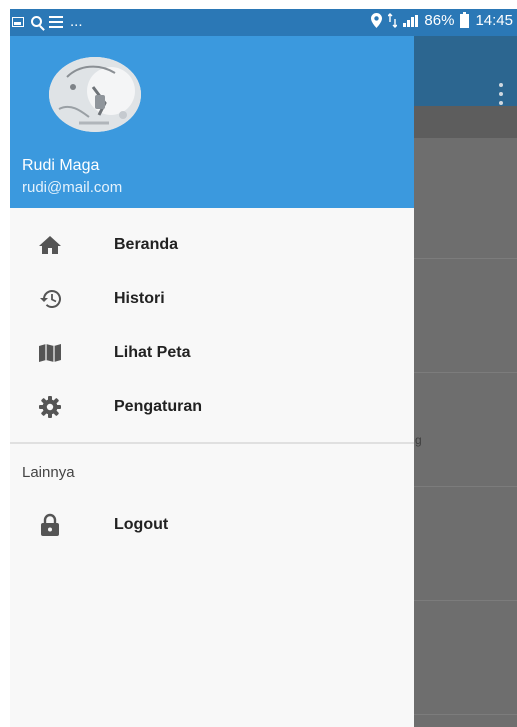 The height and width of the screenshot is (727, 517). Describe the element at coordinates (212, 407) in the screenshot. I see `nav-item-pengaturan: Pengaturan` at that location.